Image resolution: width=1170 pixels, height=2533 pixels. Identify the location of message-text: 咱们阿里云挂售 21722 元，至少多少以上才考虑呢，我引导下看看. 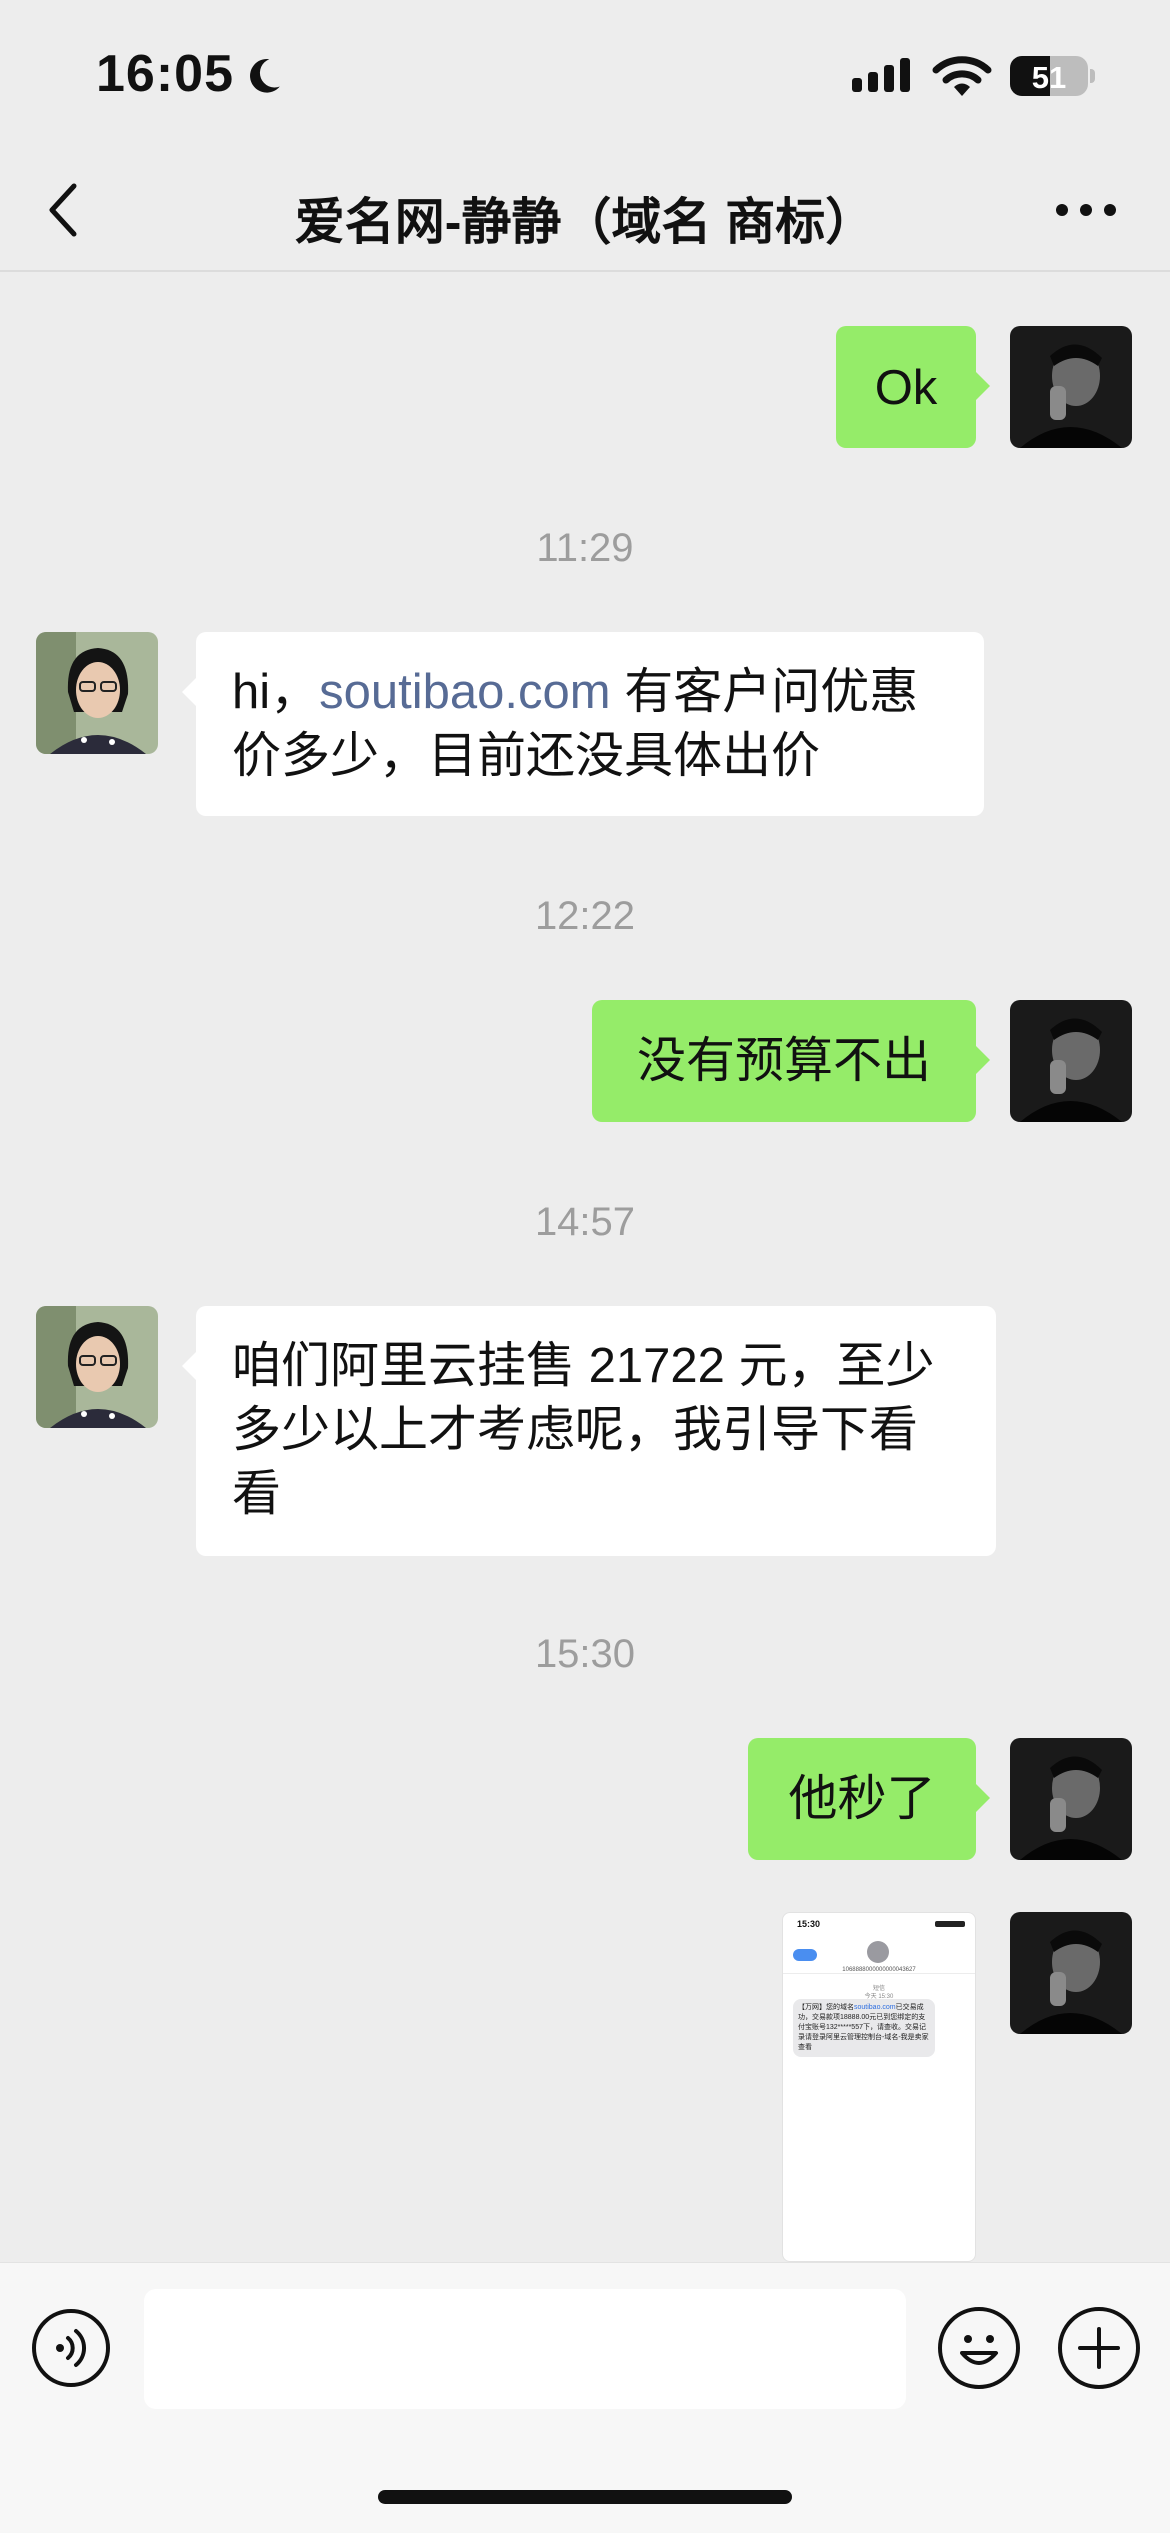
(583, 1430).